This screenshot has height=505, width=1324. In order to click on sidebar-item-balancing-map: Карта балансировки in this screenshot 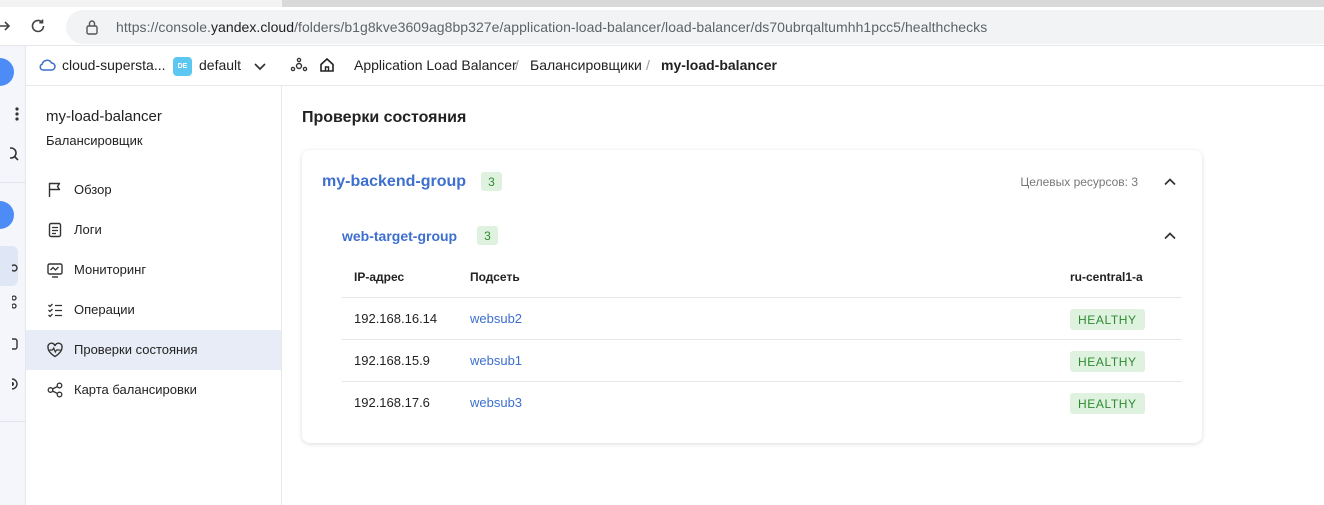, I will do `click(153, 390)`.